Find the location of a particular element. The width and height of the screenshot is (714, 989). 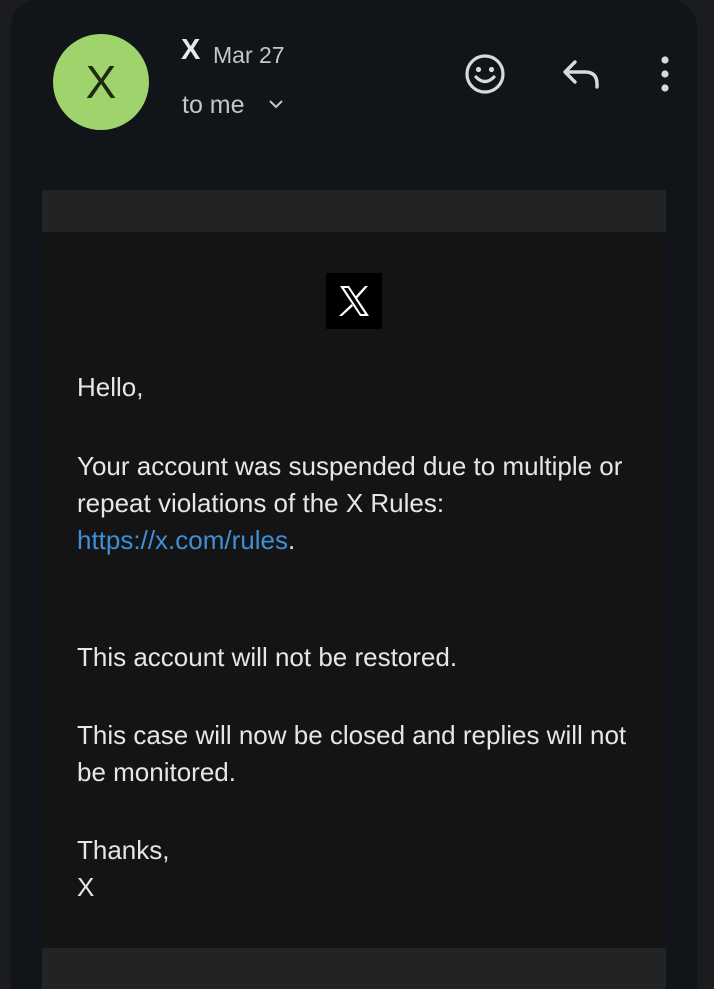

emoji-smile-icon is located at coordinates (485, 74).